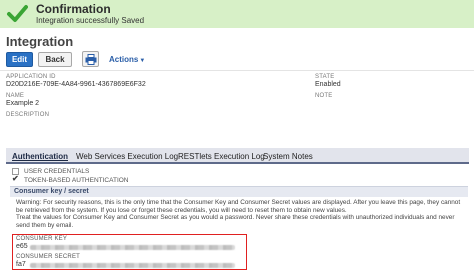 The width and height of the screenshot is (474, 274). Describe the element at coordinates (21, 264) in the screenshot. I see `consumer-secret-prefix: fa7` at that location.